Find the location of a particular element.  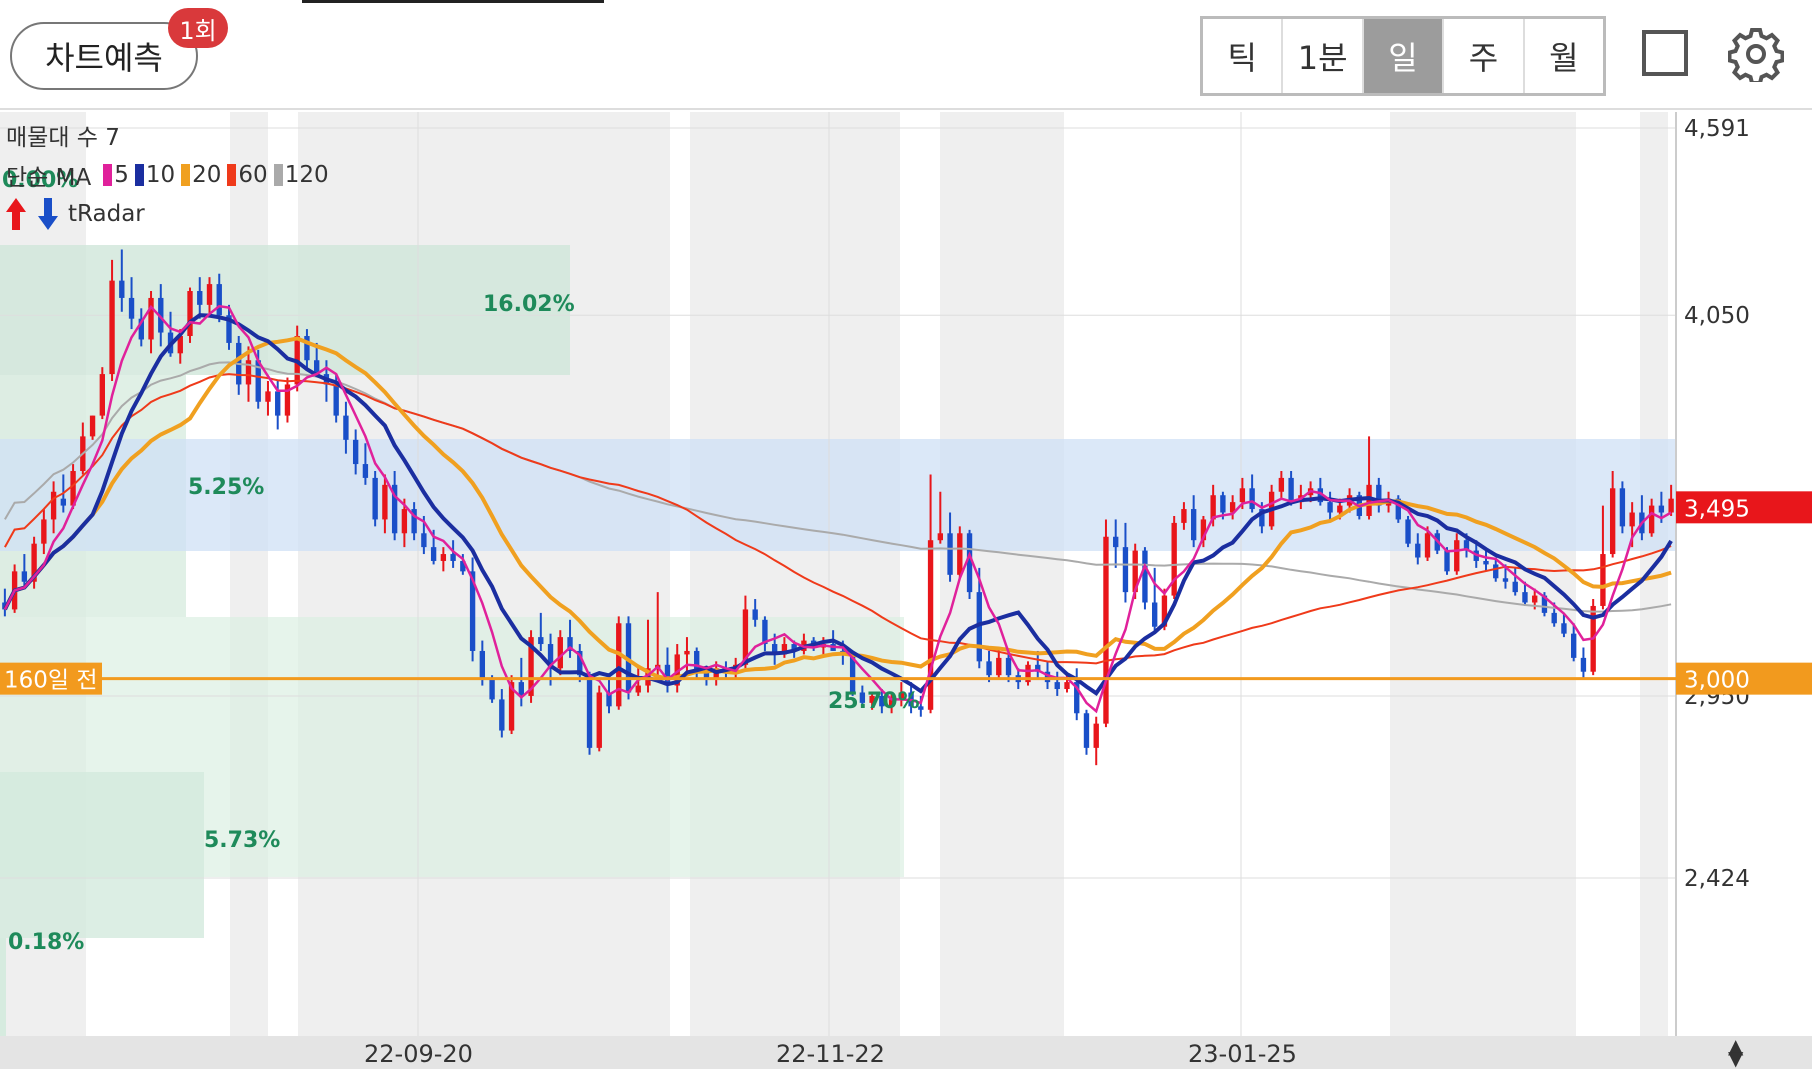

period-tick-button: 틱 is located at coordinates (1243, 56).